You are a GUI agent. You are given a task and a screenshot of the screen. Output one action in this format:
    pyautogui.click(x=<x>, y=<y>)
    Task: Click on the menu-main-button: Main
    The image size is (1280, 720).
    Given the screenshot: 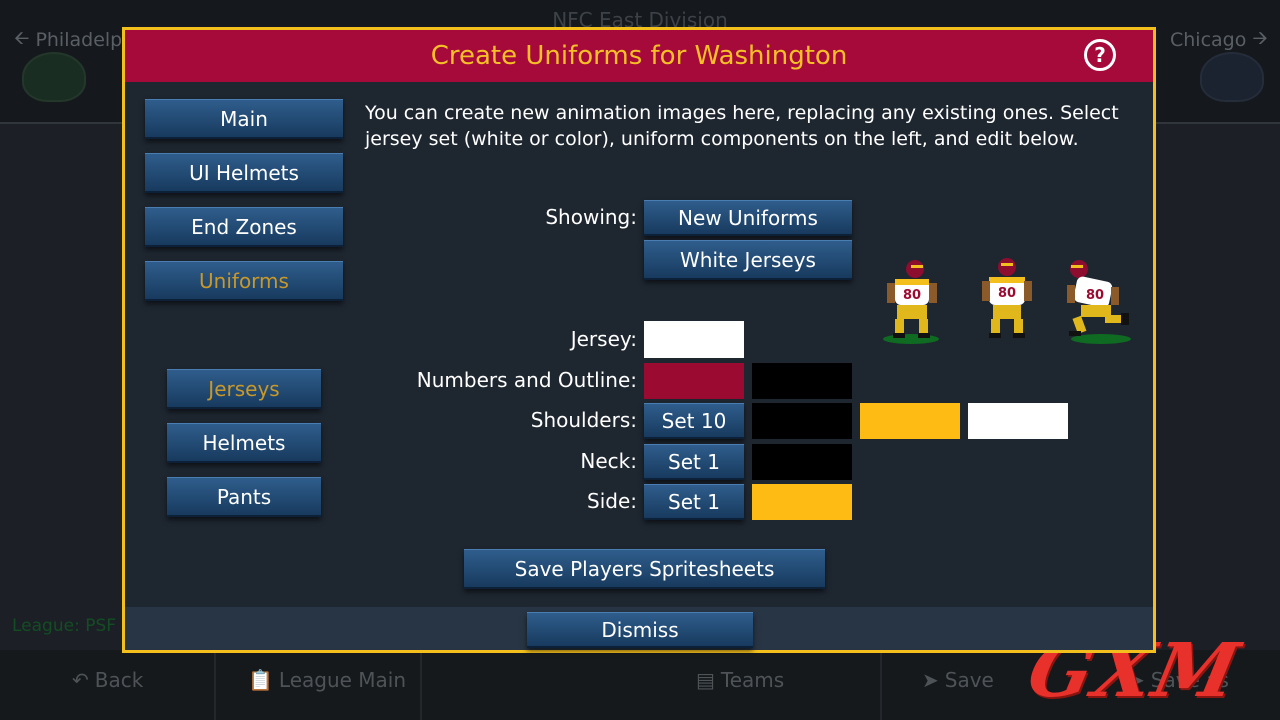 What is the action you would take?
    pyautogui.click(x=244, y=119)
    